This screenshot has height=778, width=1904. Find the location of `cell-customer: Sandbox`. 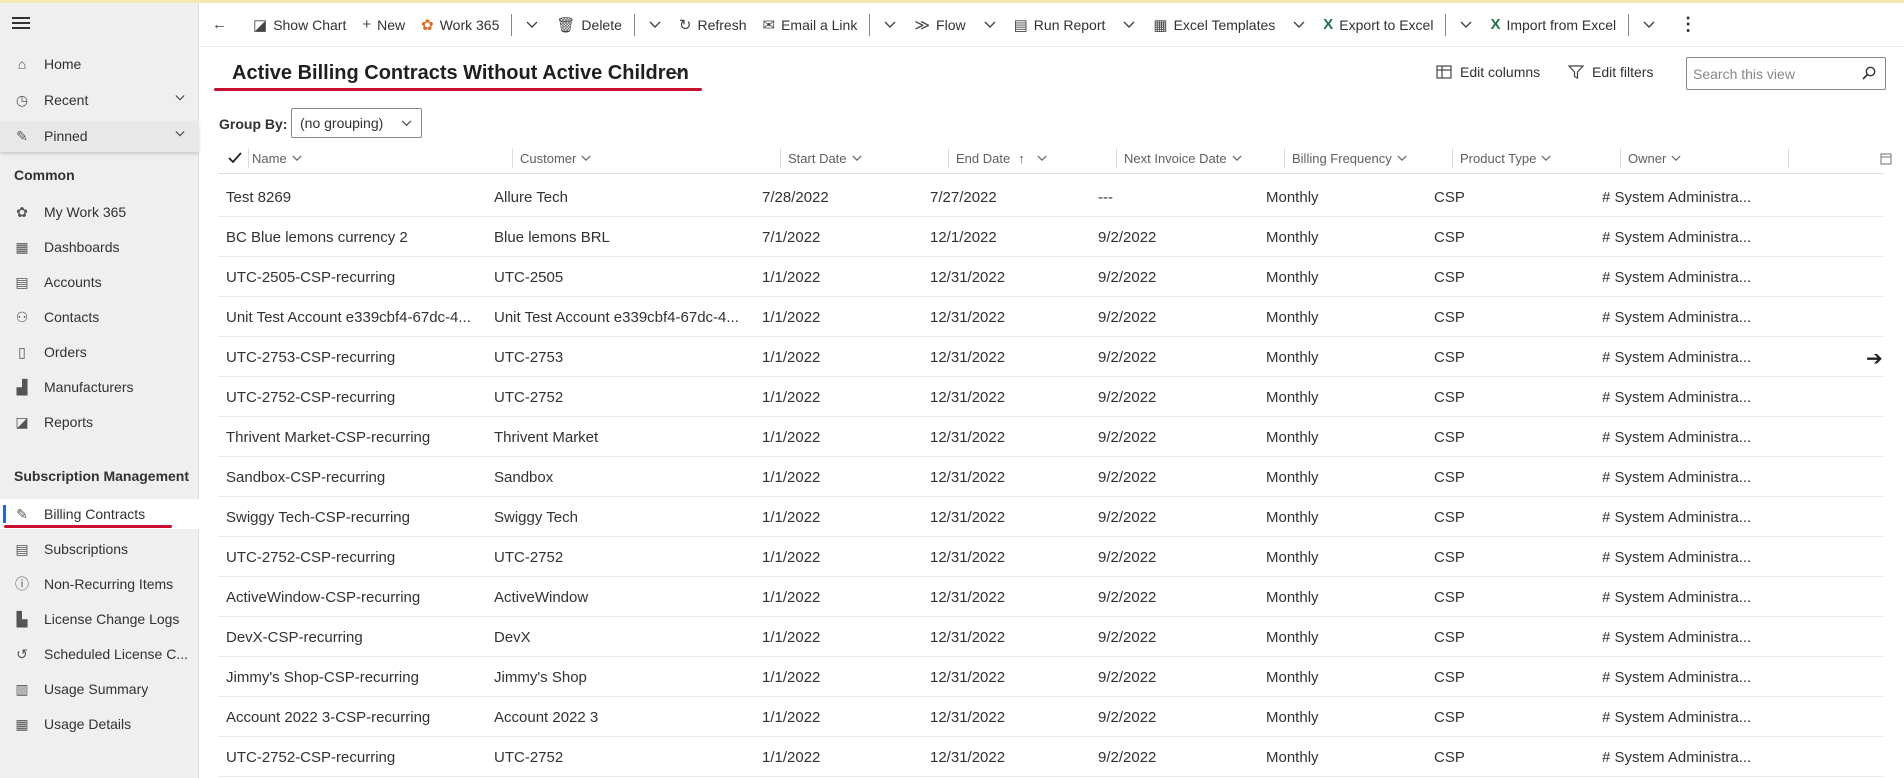

cell-customer: Sandbox is located at coordinates (621, 477).